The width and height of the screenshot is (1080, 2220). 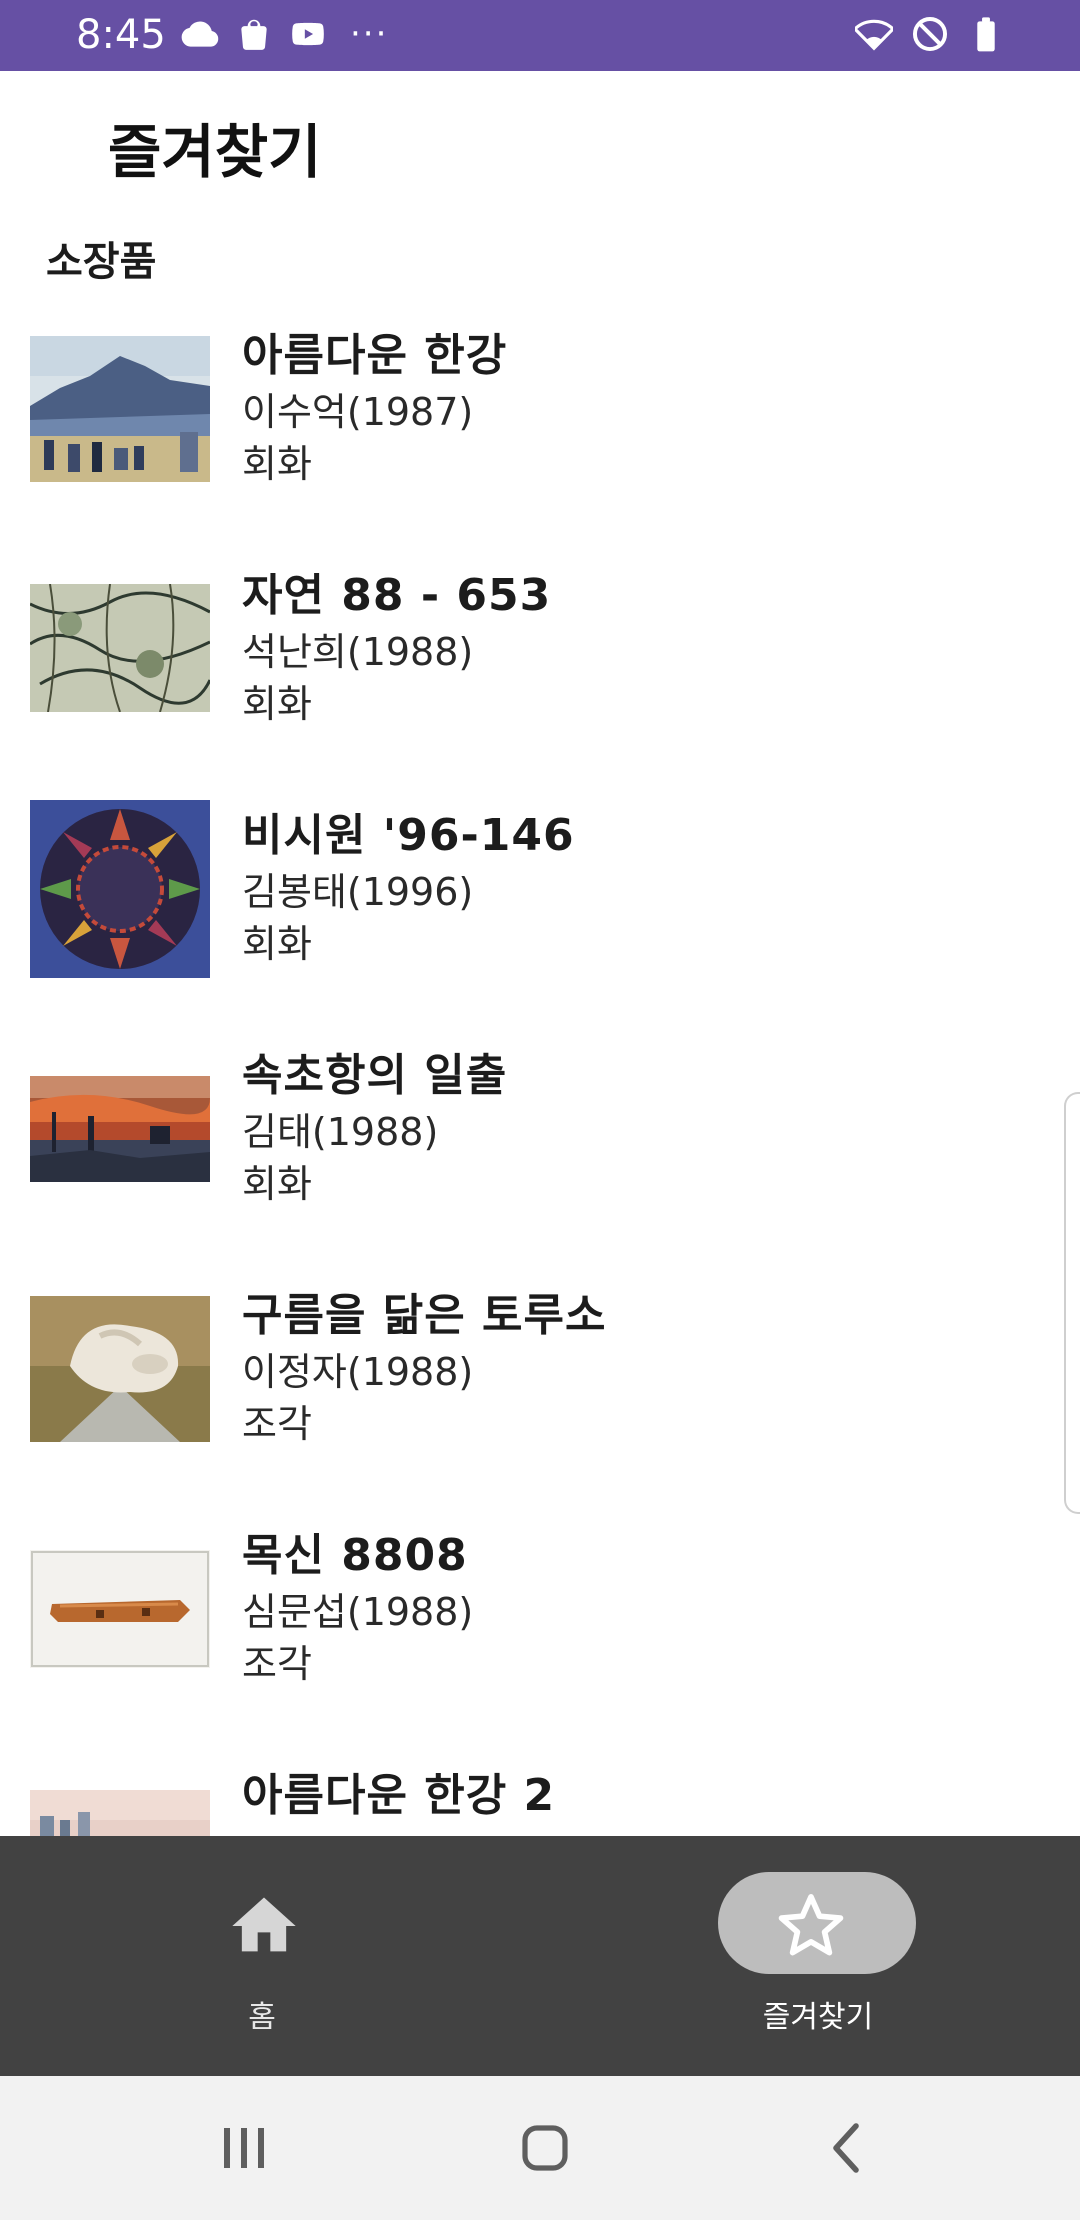 I want to click on item-text: 아름다운 한강 이수억(1987) 회화, so click(x=374, y=408).